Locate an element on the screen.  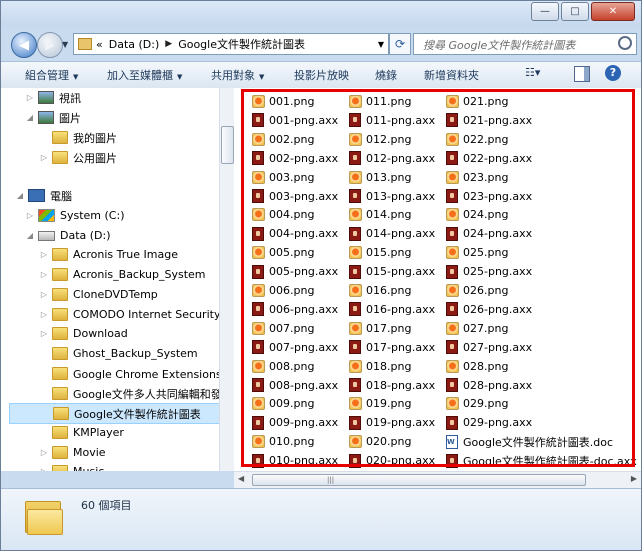
nav-item-label: Google文件製作統計圖表 is located at coordinates (137, 414).